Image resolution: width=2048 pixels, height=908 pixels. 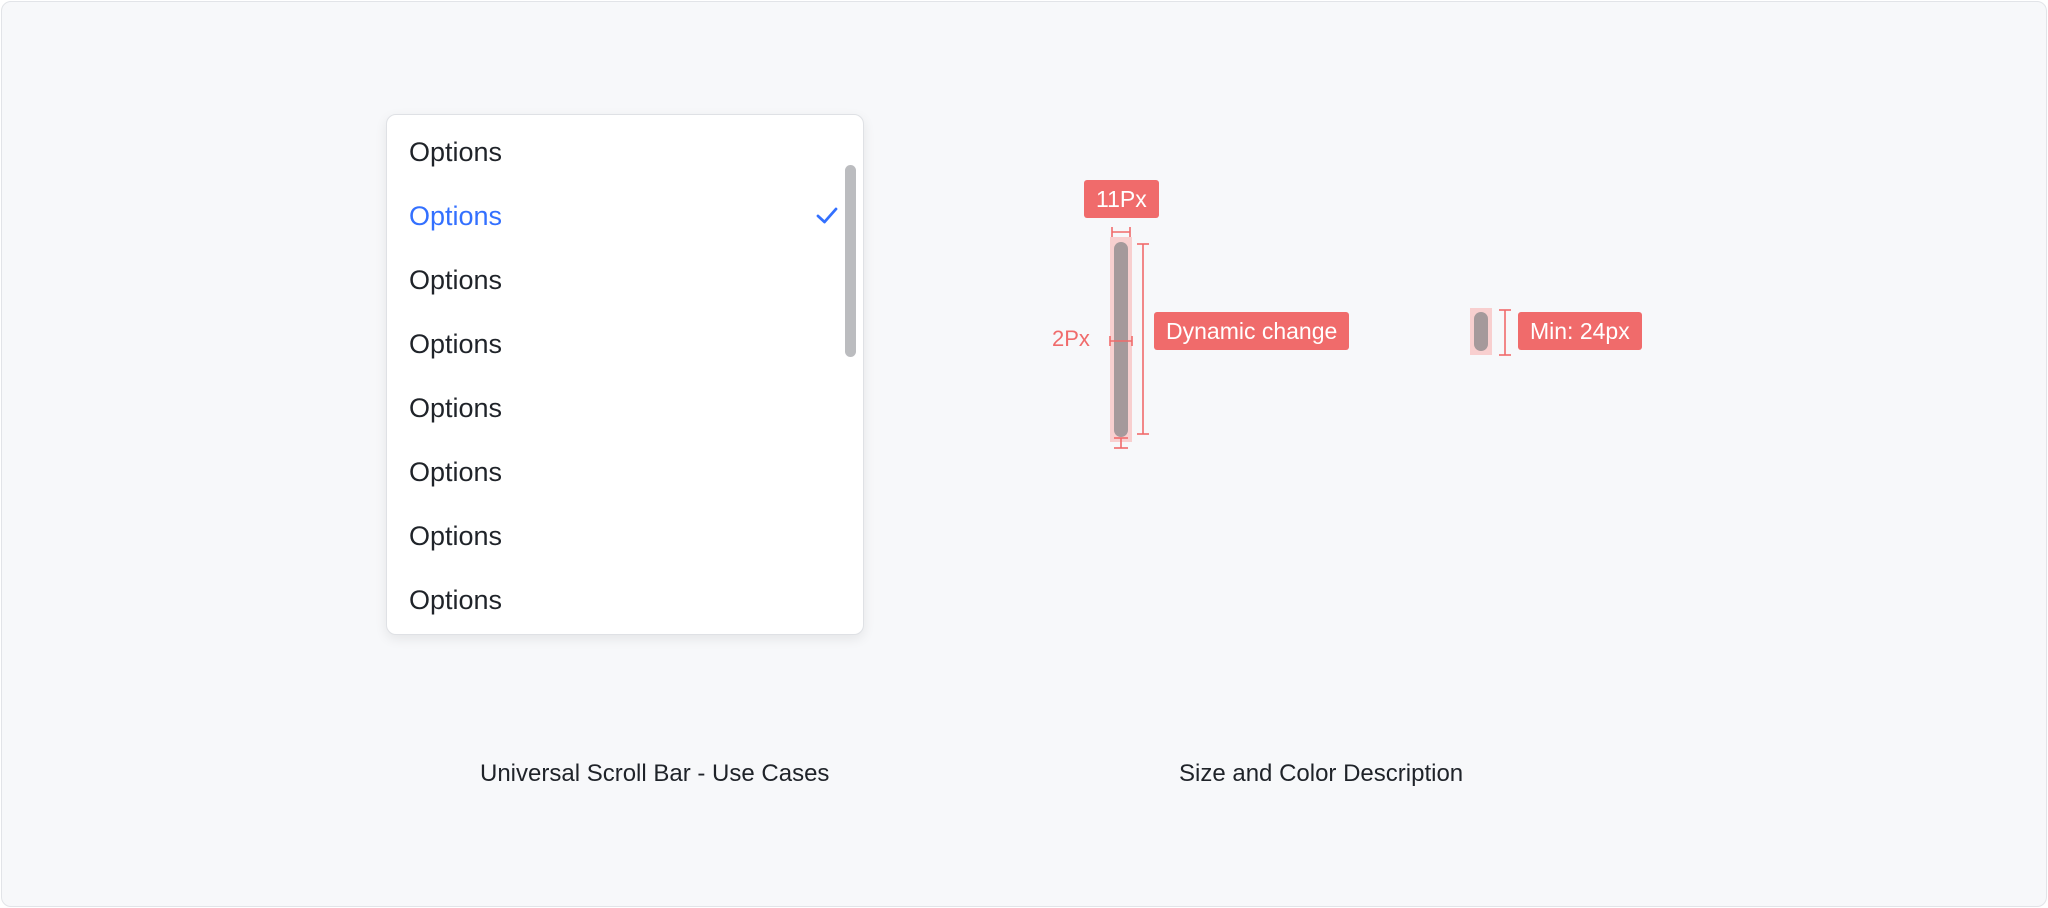 What do you see at coordinates (1580, 331) in the screenshot?
I see `min-height-tag: Min: 24px` at bounding box center [1580, 331].